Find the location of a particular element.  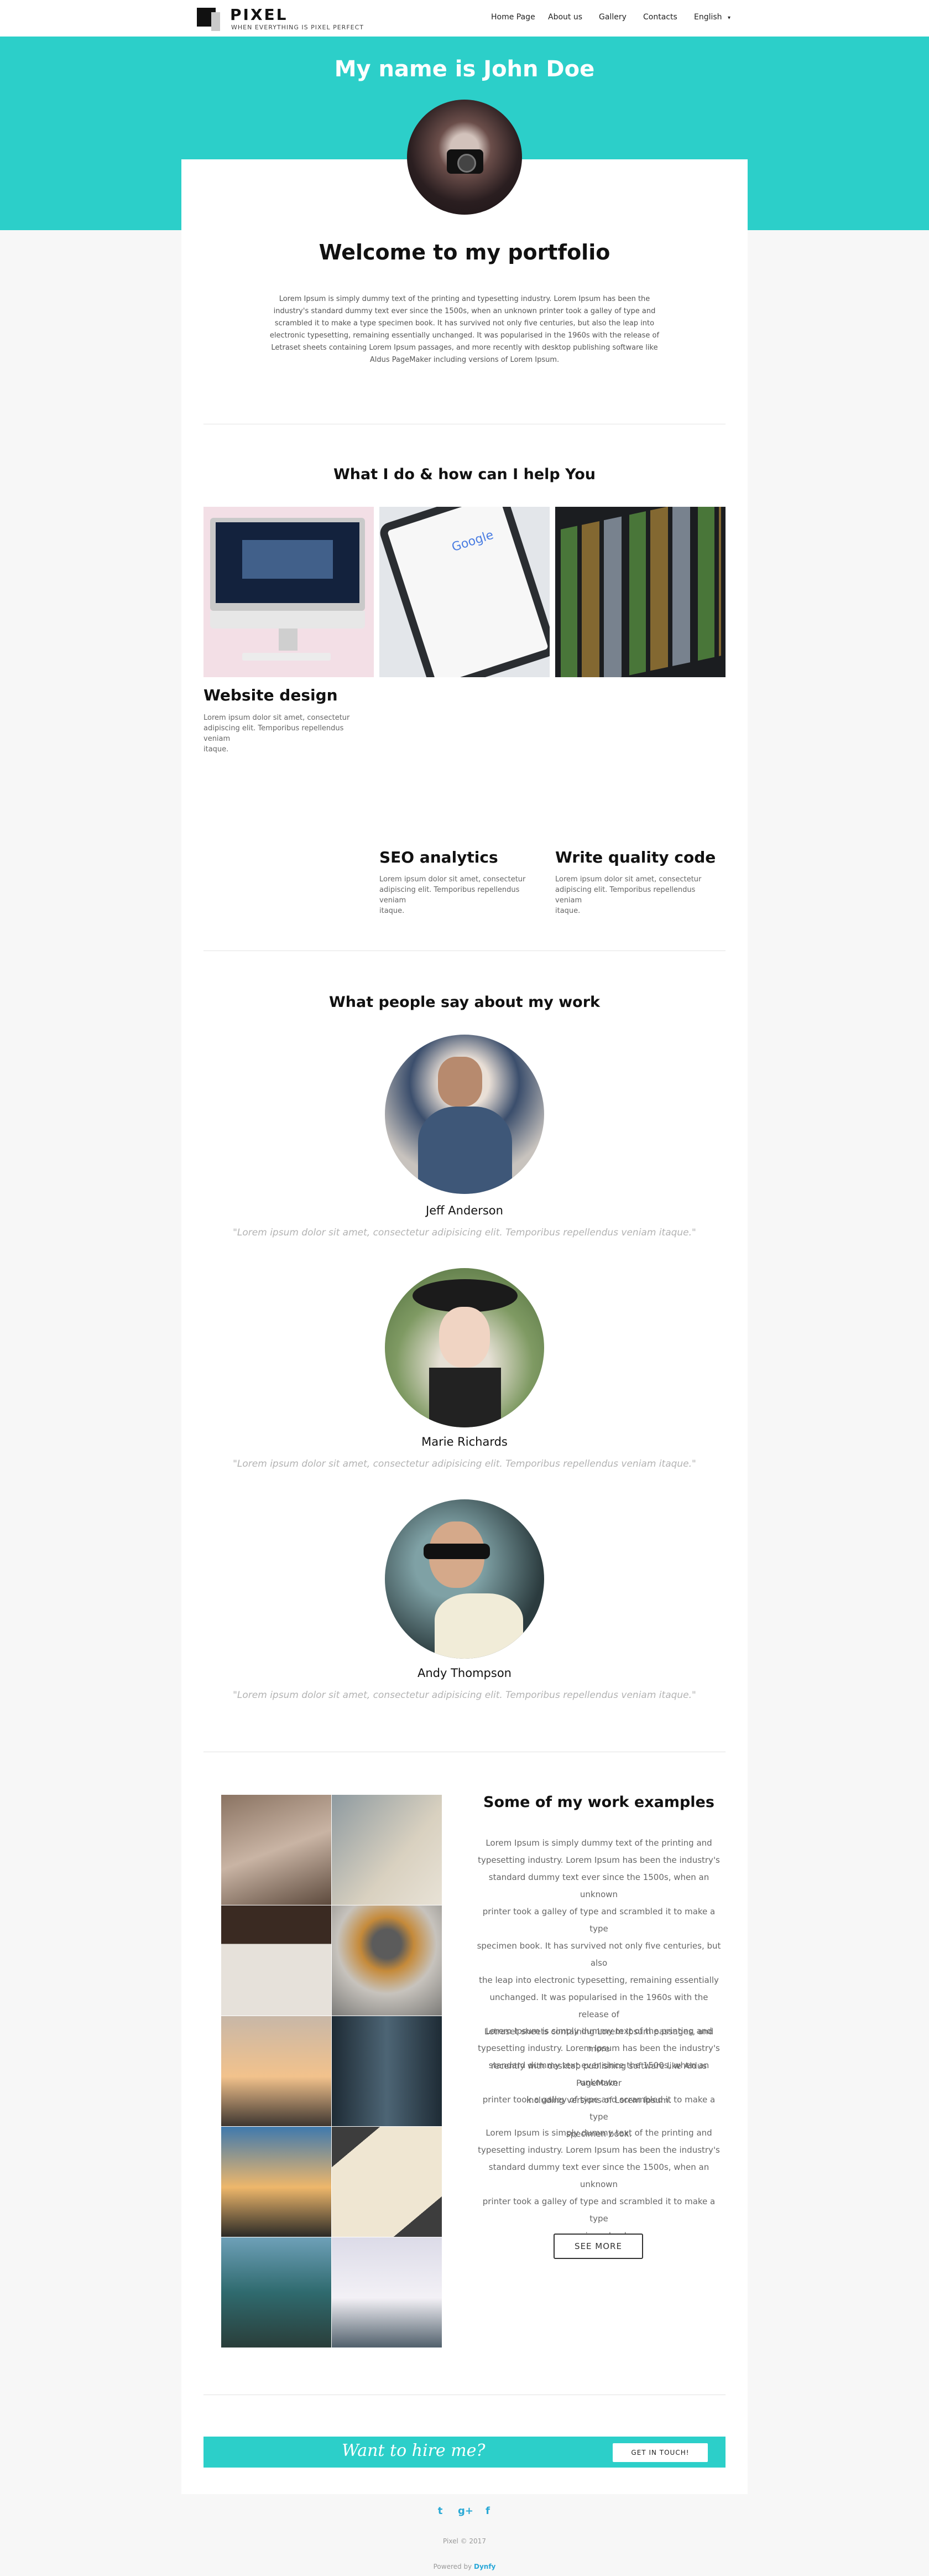

testimonial-name: Marie Richards is located at coordinates (464, 1442).